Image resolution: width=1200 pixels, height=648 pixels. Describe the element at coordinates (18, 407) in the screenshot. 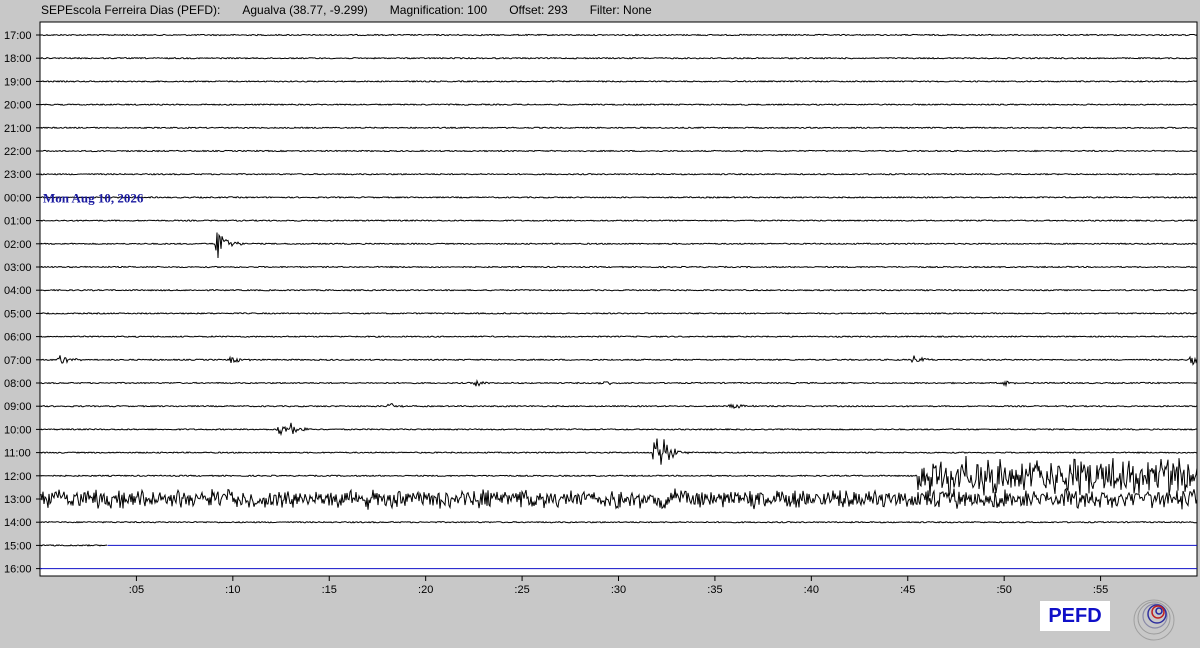

I see `row-label: 09:00` at that location.